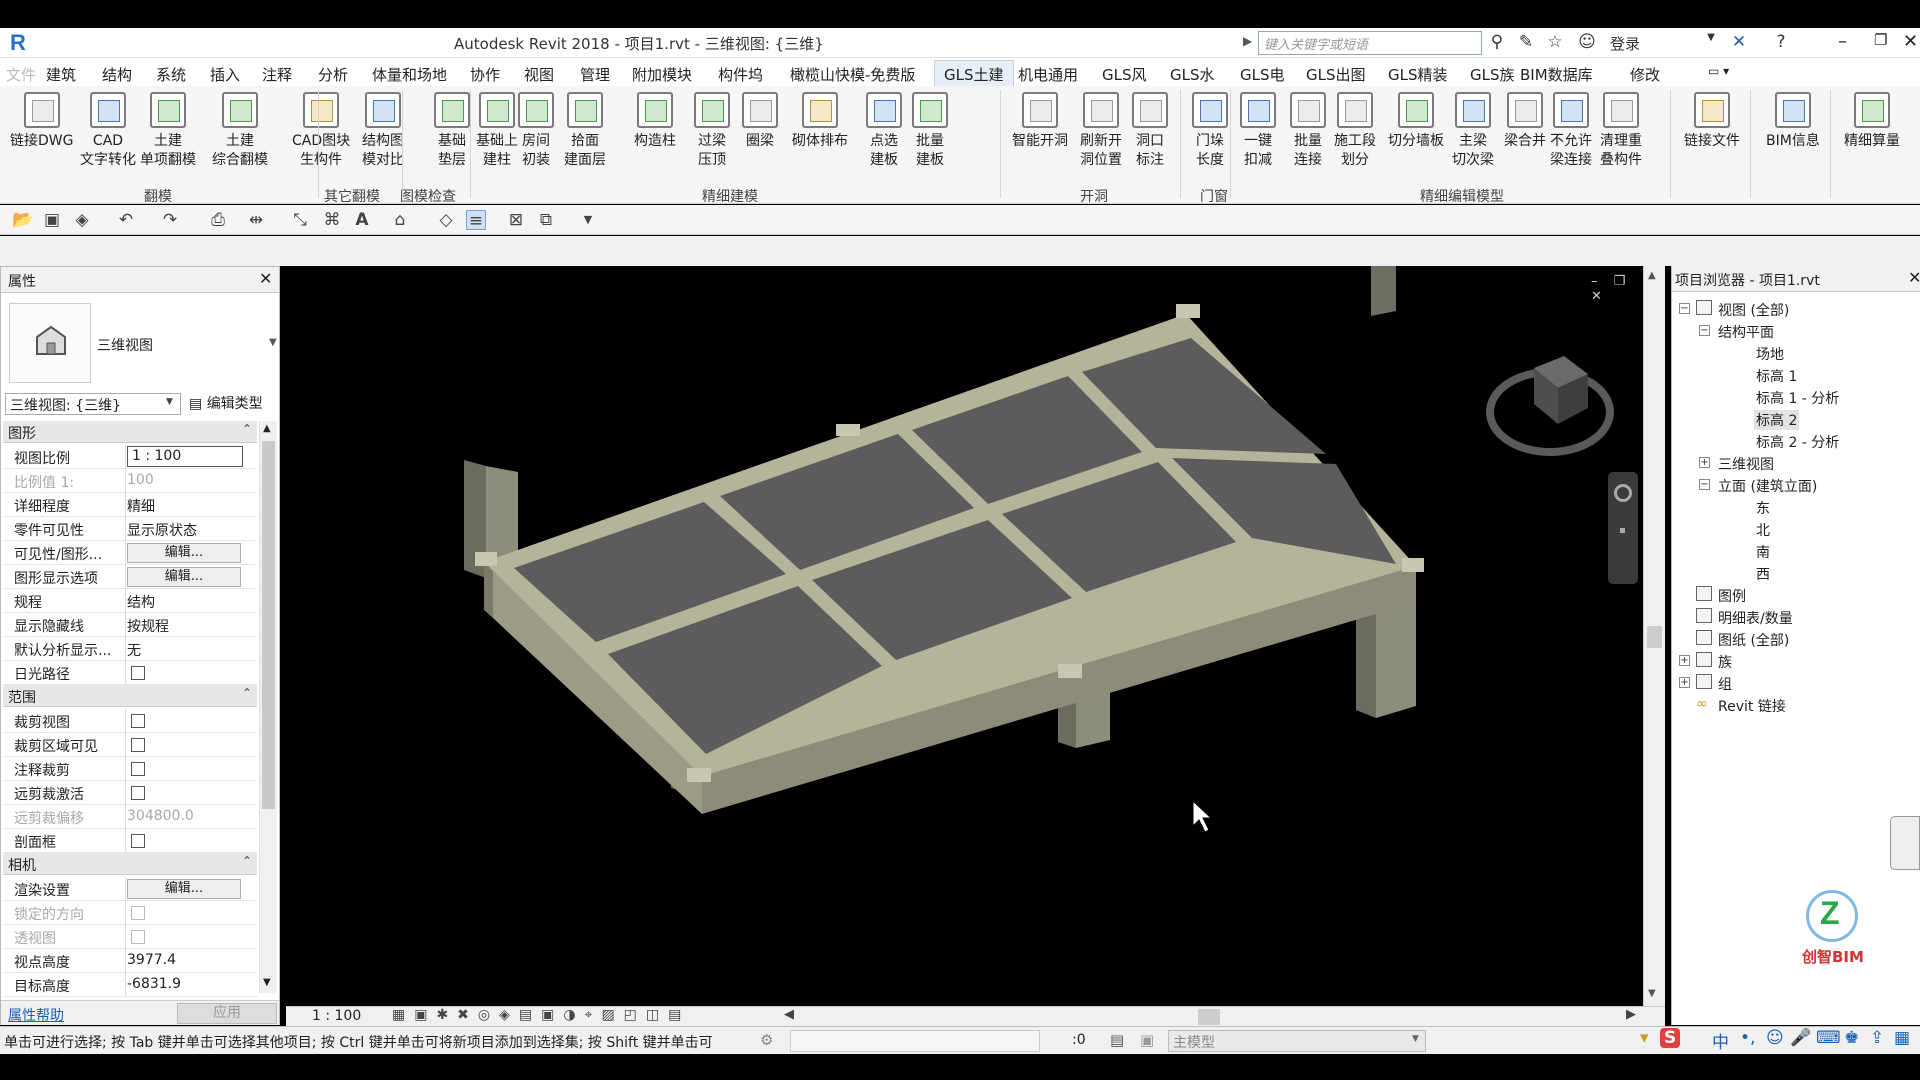  I want to click on worksets-icon: ⚙, so click(766, 1040).